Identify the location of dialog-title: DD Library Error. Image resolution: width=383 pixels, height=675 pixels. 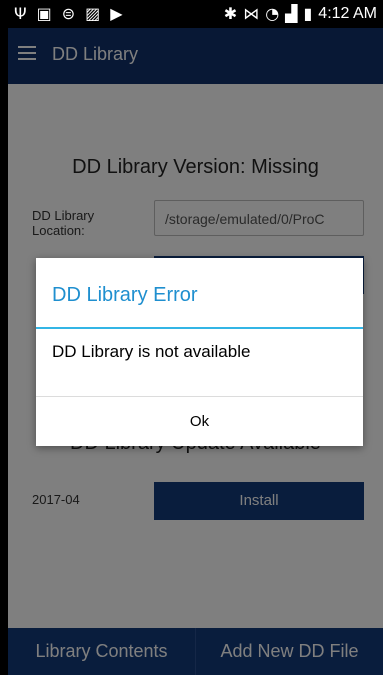
(125, 295).